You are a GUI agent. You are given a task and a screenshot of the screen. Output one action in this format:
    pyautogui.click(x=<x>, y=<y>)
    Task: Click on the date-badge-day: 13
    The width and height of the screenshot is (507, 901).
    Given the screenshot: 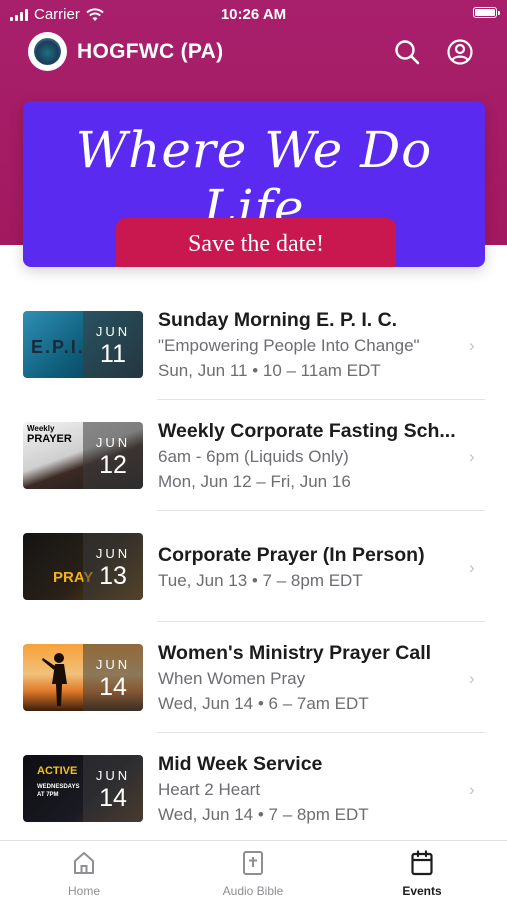 What is the action you would take?
    pyautogui.click(x=113, y=576)
    